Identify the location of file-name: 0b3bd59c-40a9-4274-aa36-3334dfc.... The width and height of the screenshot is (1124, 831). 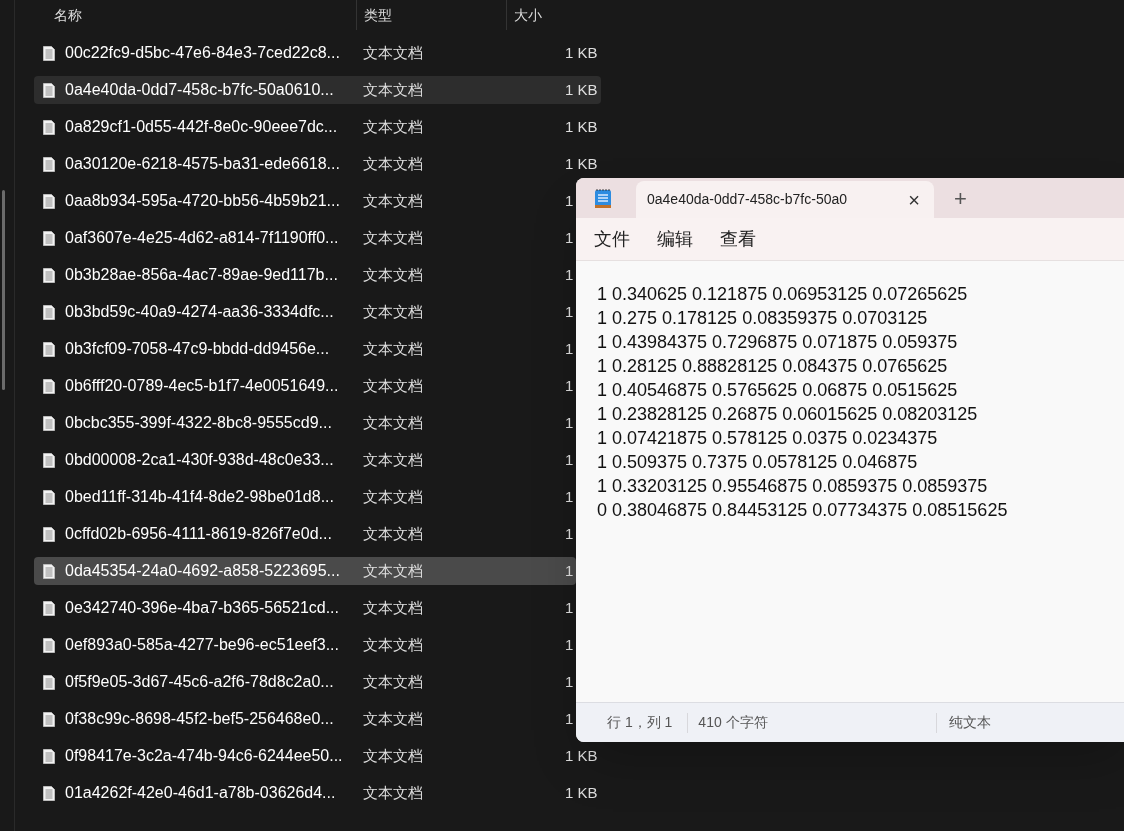
(199, 311).